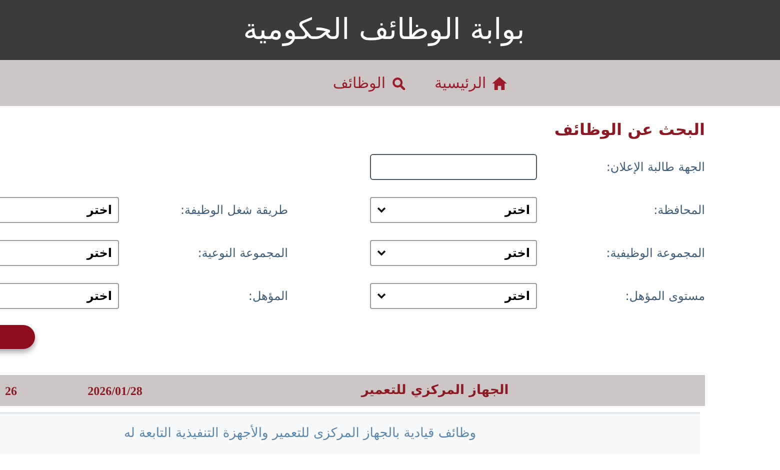 The image size is (780, 470). I want to click on input-field, so click(453, 167).